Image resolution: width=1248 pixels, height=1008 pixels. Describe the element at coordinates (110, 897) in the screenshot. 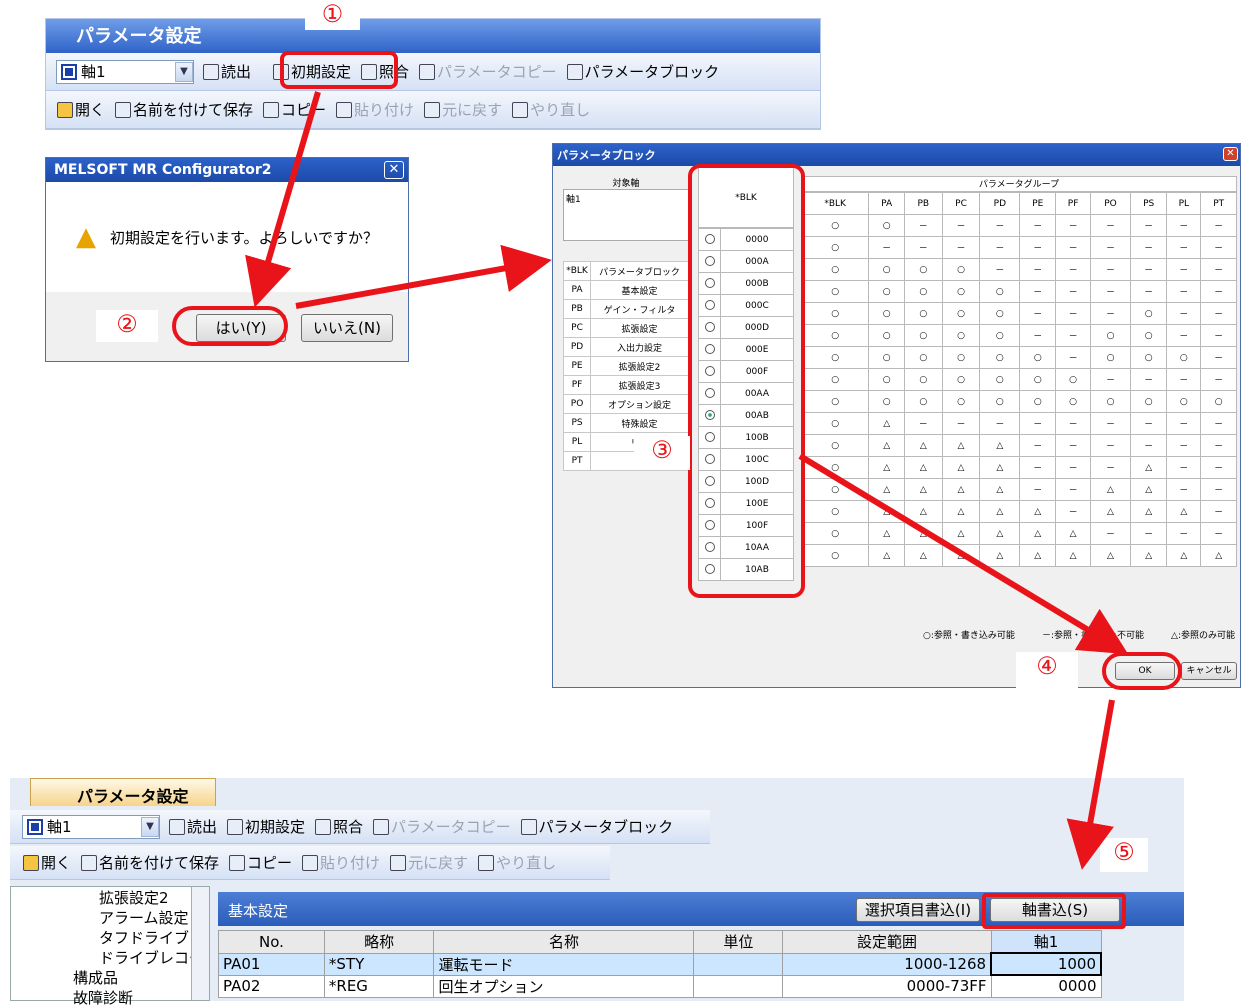

I see `tree-item: 拡張設定2` at that location.